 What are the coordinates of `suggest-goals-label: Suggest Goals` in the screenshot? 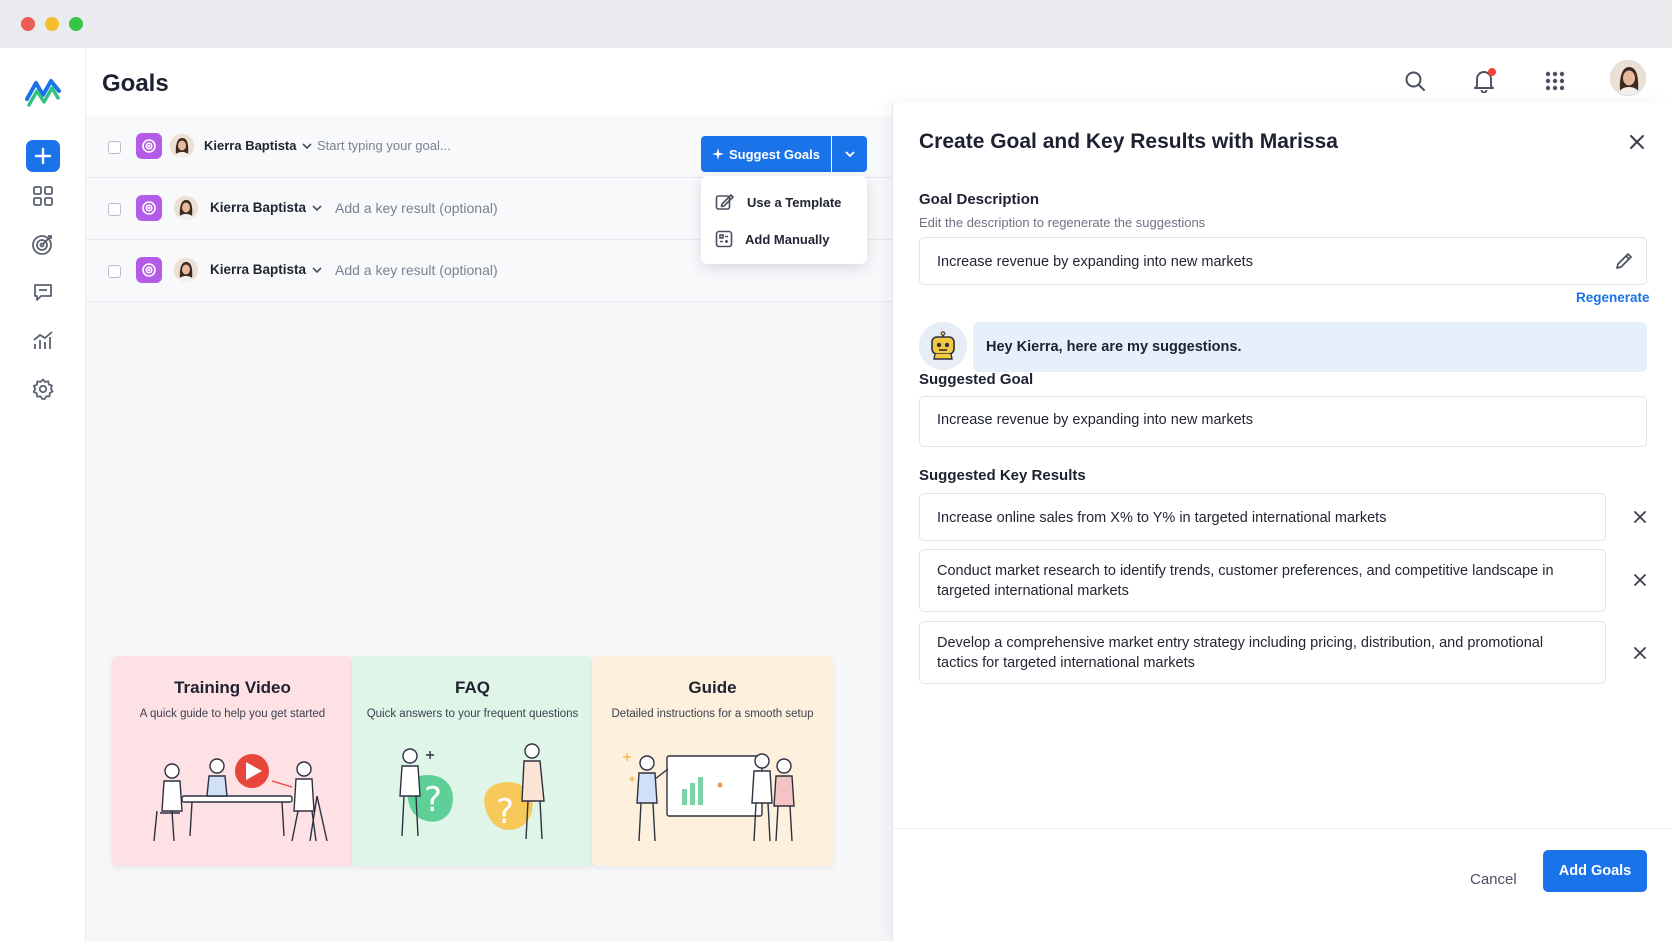 It's located at (774, 154).